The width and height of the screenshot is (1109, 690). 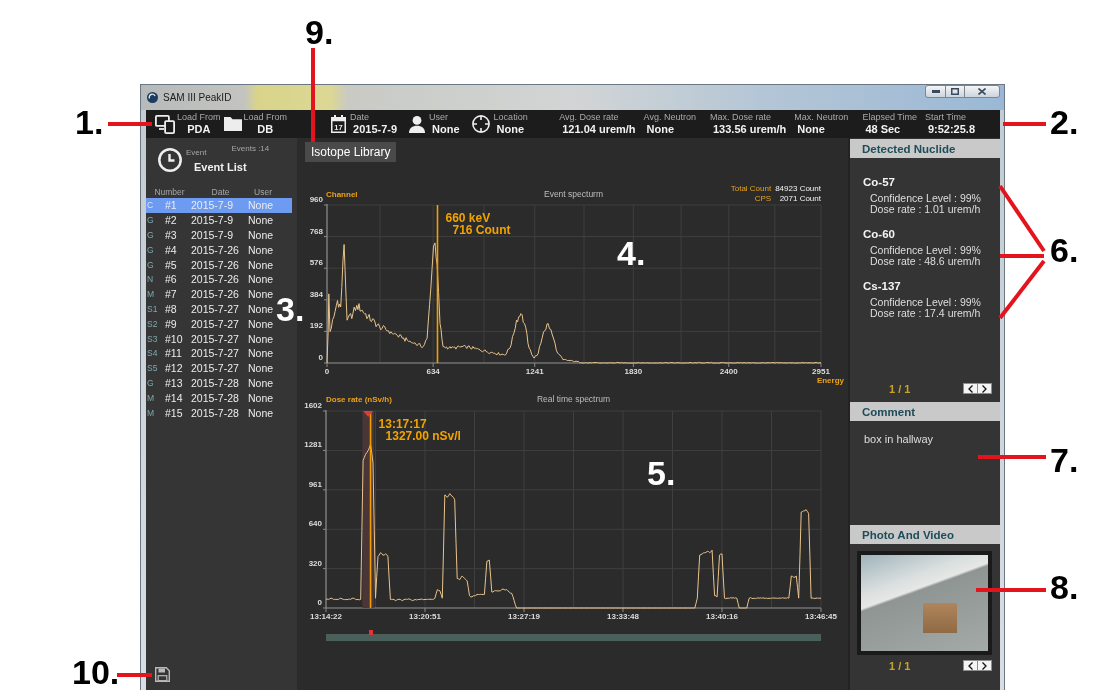 What do you see at coordinates (955, 91) in the screenshot?
I see `maximize-button` at bounding box center [955, 91].